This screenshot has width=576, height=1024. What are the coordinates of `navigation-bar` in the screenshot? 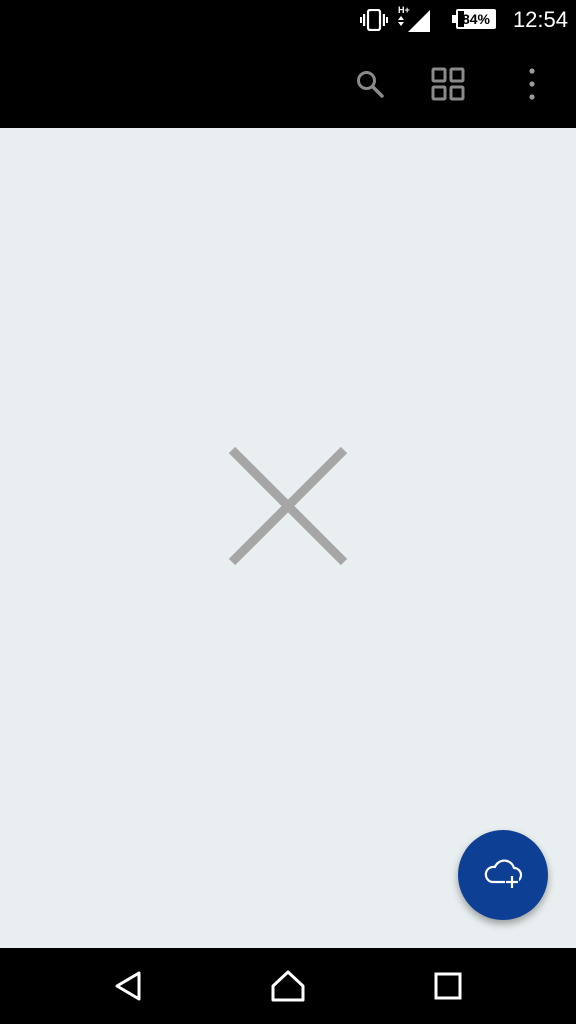 It's located at (288, 986).